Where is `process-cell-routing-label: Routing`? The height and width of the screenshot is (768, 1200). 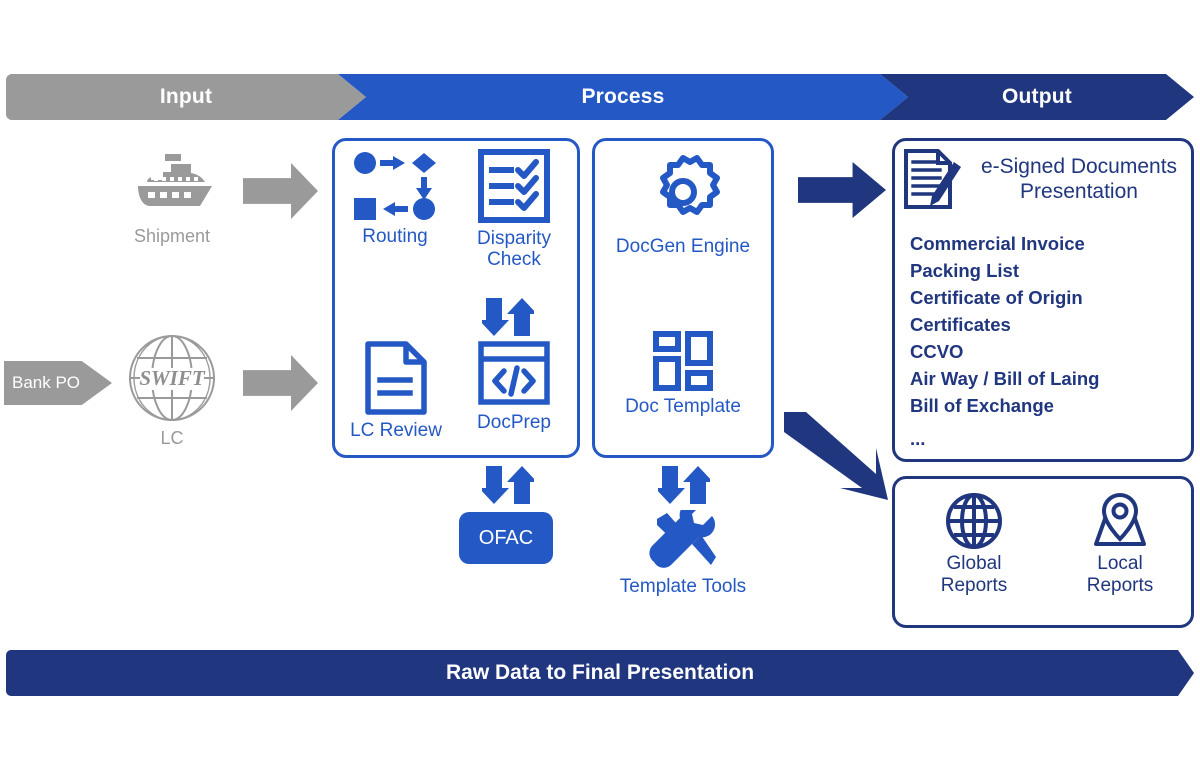
process-cell-routing-label: Routing is located at coordinates (395, 236).